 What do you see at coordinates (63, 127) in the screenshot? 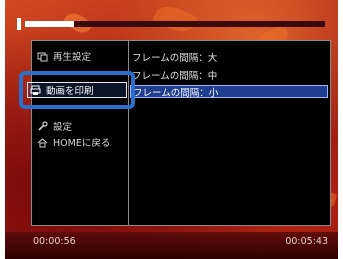
I see `menu-item-label: 設定` at bounding box center [63, 127].